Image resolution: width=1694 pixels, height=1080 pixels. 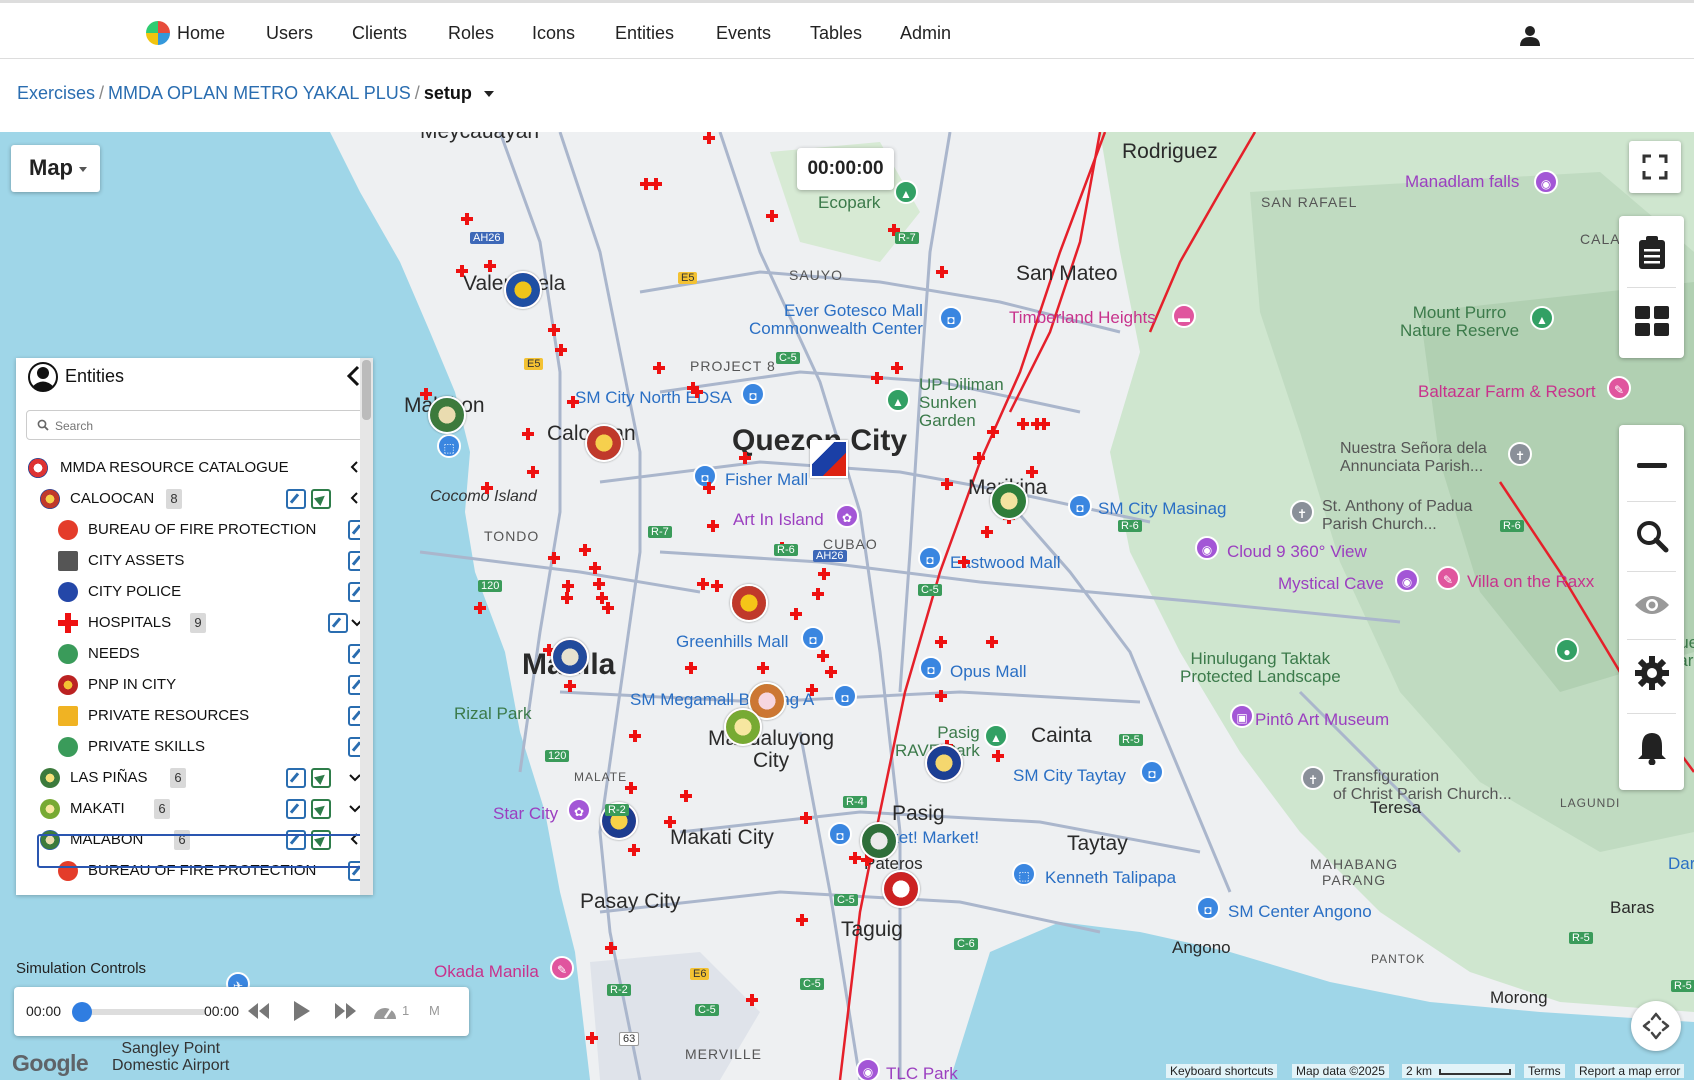 I want to click on home-logo-icon, so click(x=158, y=33).